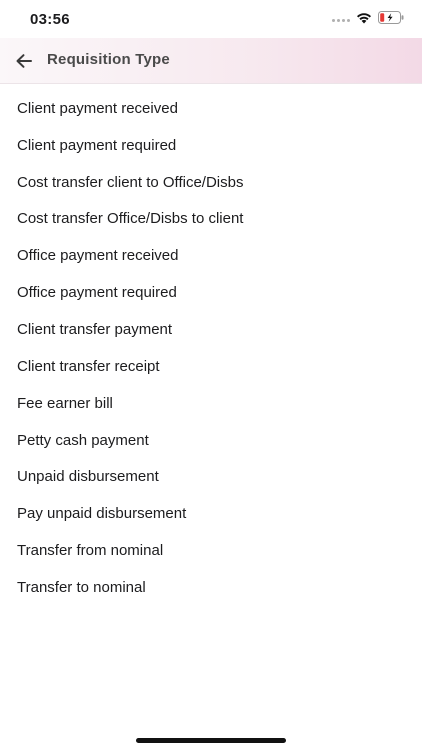 This screenshot has width=422, height=750. Describe the element at coordinates (211, 440) in the screenshot. I see `requisition-type-item: Petty cash payment` at that location.